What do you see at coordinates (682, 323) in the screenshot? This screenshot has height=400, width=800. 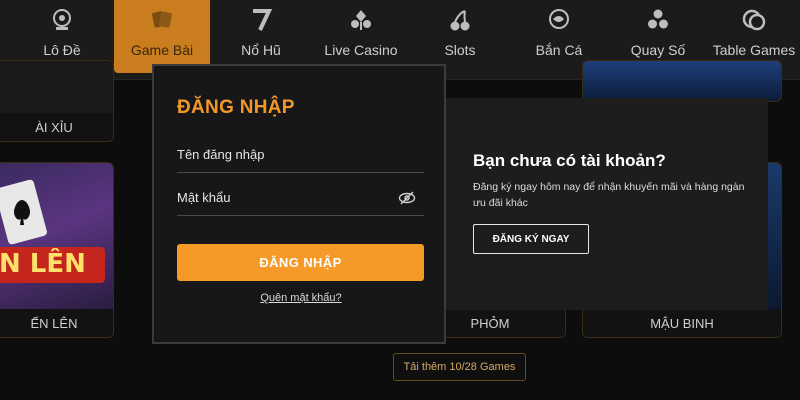 I see `game-card-title: MẬU BINH` at bounding box center [682, 323].